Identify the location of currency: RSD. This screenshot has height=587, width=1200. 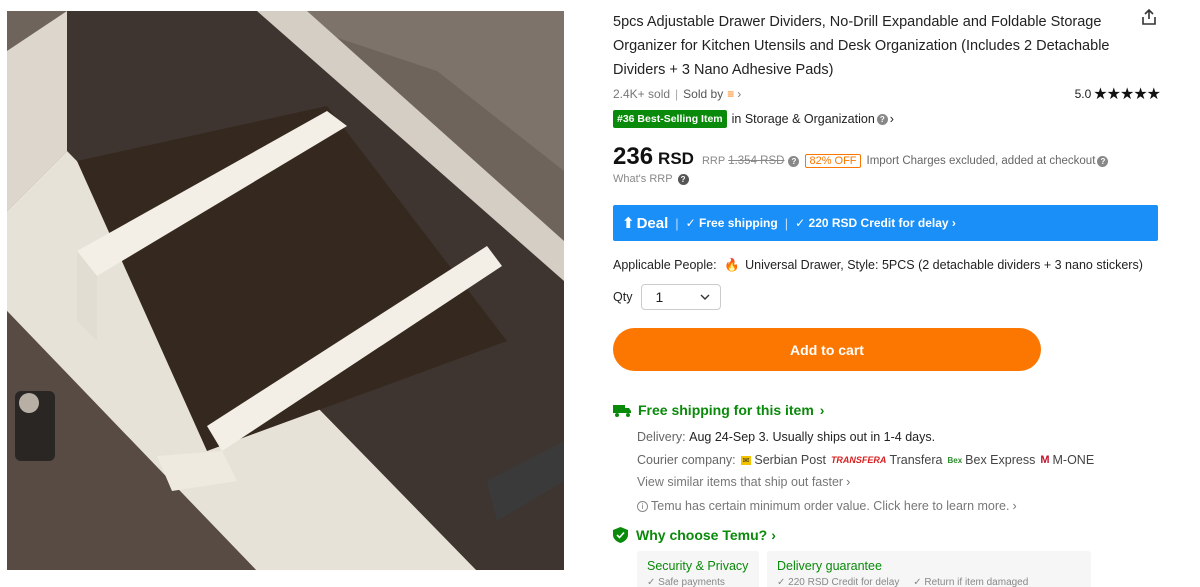
(676, 158).